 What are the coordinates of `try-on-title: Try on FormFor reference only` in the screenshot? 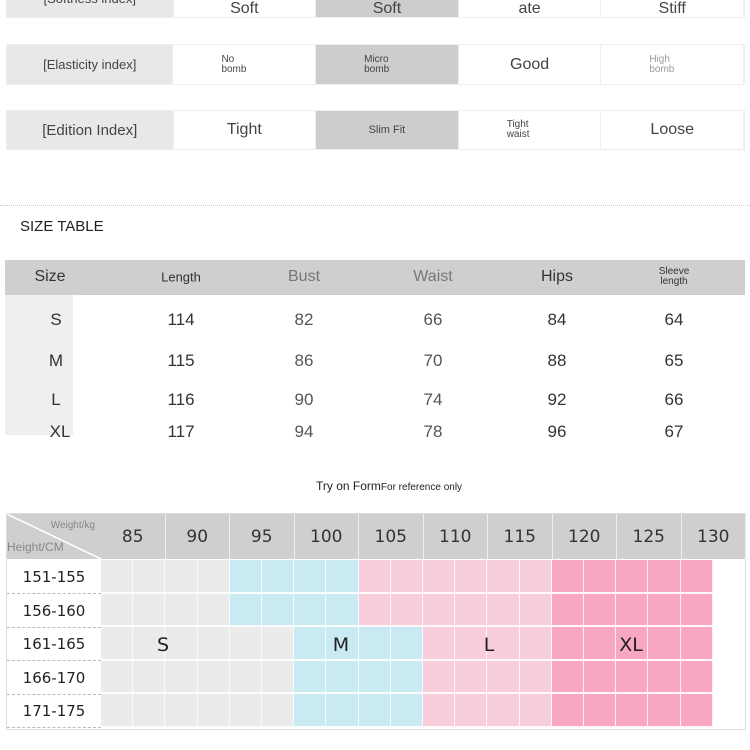 It's located at (389, 486).